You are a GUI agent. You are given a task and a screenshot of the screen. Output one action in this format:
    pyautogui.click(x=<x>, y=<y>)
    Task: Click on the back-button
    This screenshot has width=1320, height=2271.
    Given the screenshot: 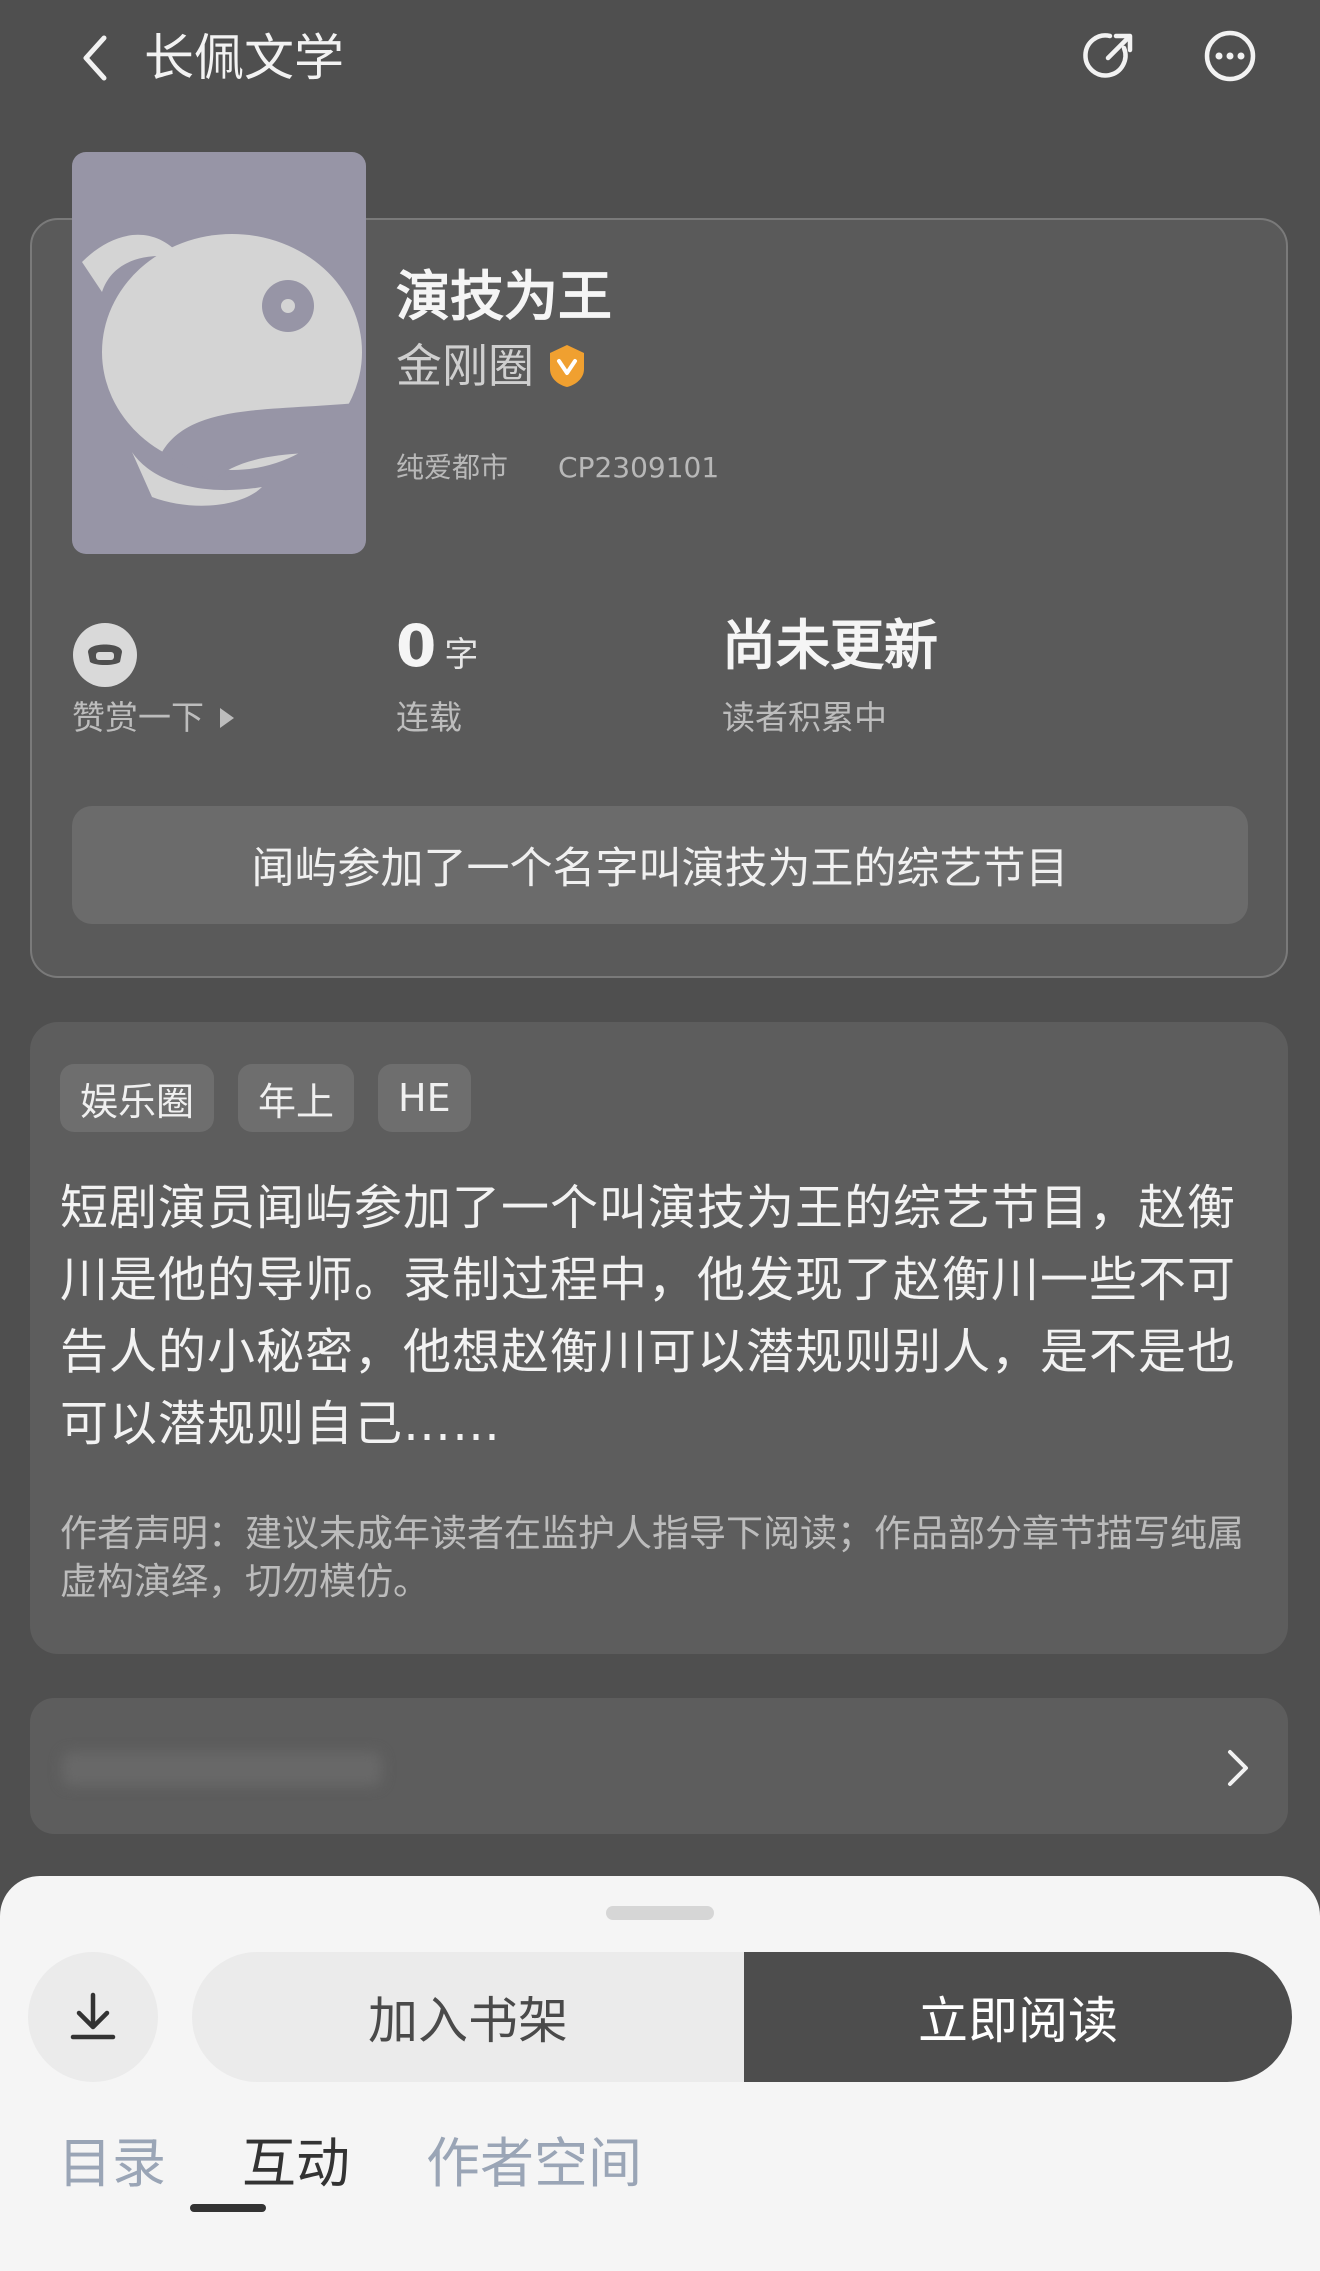 What is the action you would take?
    pyautogui.click(x=97, y=58)
    